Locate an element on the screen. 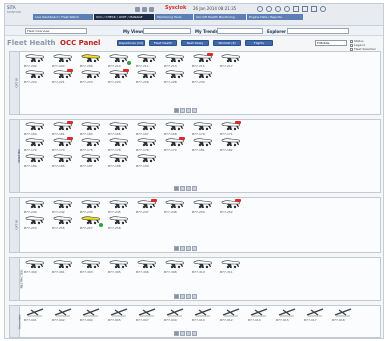 The height and width of the screenshot is (341, 388). aircraft-tile: B77-002 is located at coordinates (64, 315).